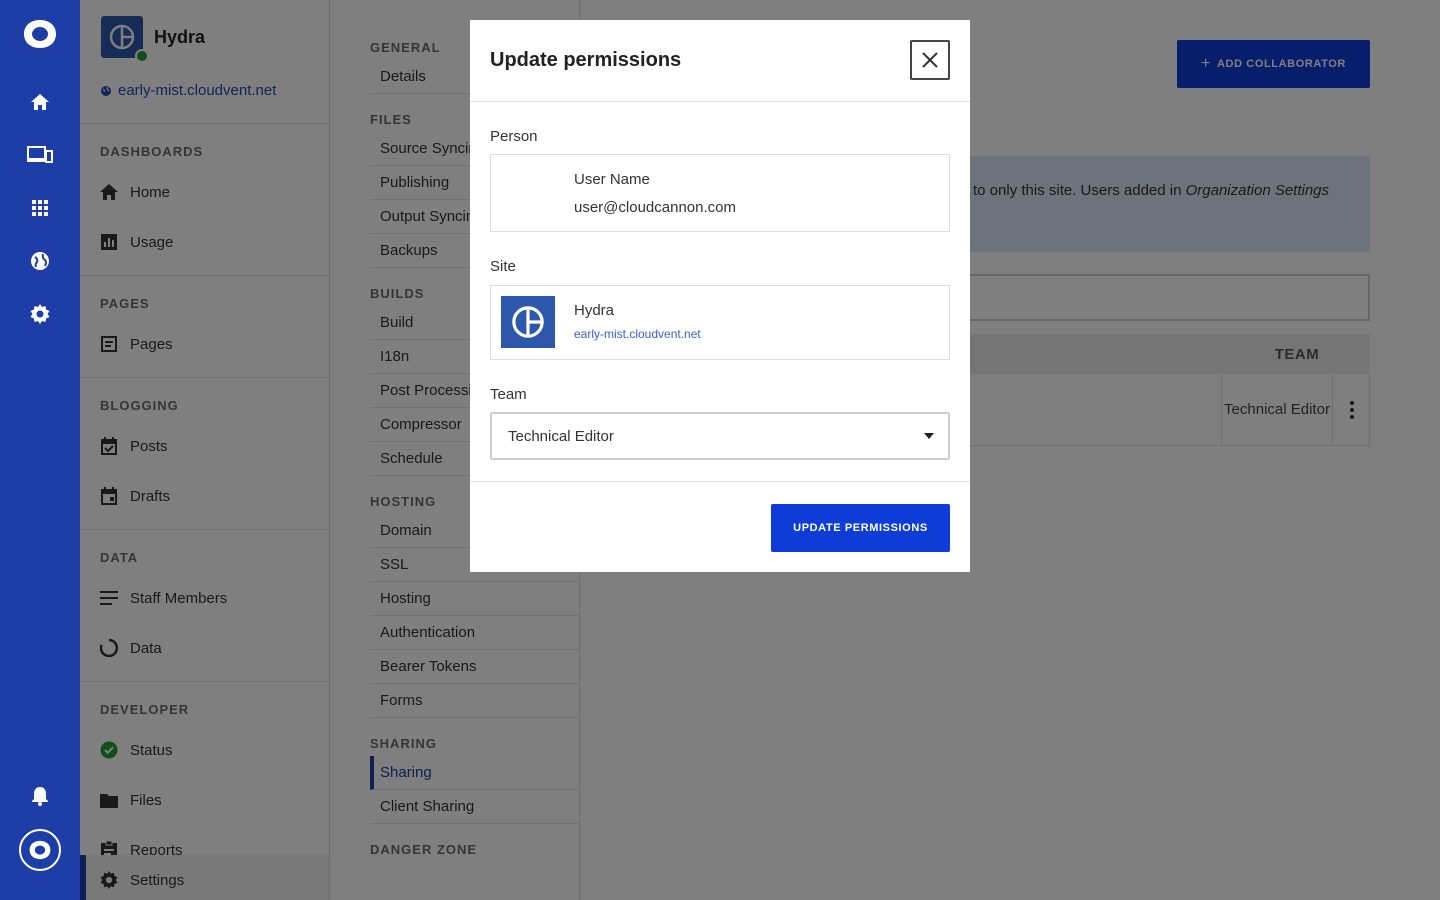 The image size is (1440, 900). What do you see at coordinates (612, 179) in the screenshot?
I see `person-name: User Name` at bounding box center [612, 179].